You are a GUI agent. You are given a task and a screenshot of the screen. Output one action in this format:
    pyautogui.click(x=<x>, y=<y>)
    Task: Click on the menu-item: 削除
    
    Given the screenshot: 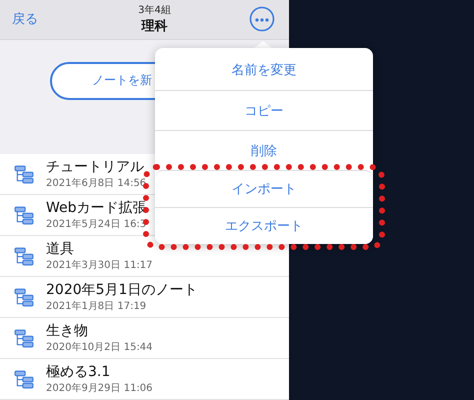 What is the action you would take?
    pyautogui.click(x=264, y=150)
    